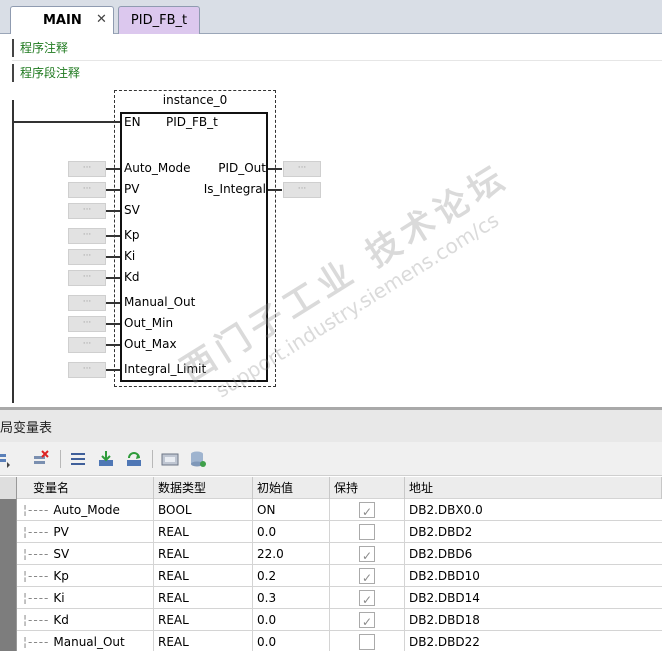  I want to click on import-icon, so click(106, 459).